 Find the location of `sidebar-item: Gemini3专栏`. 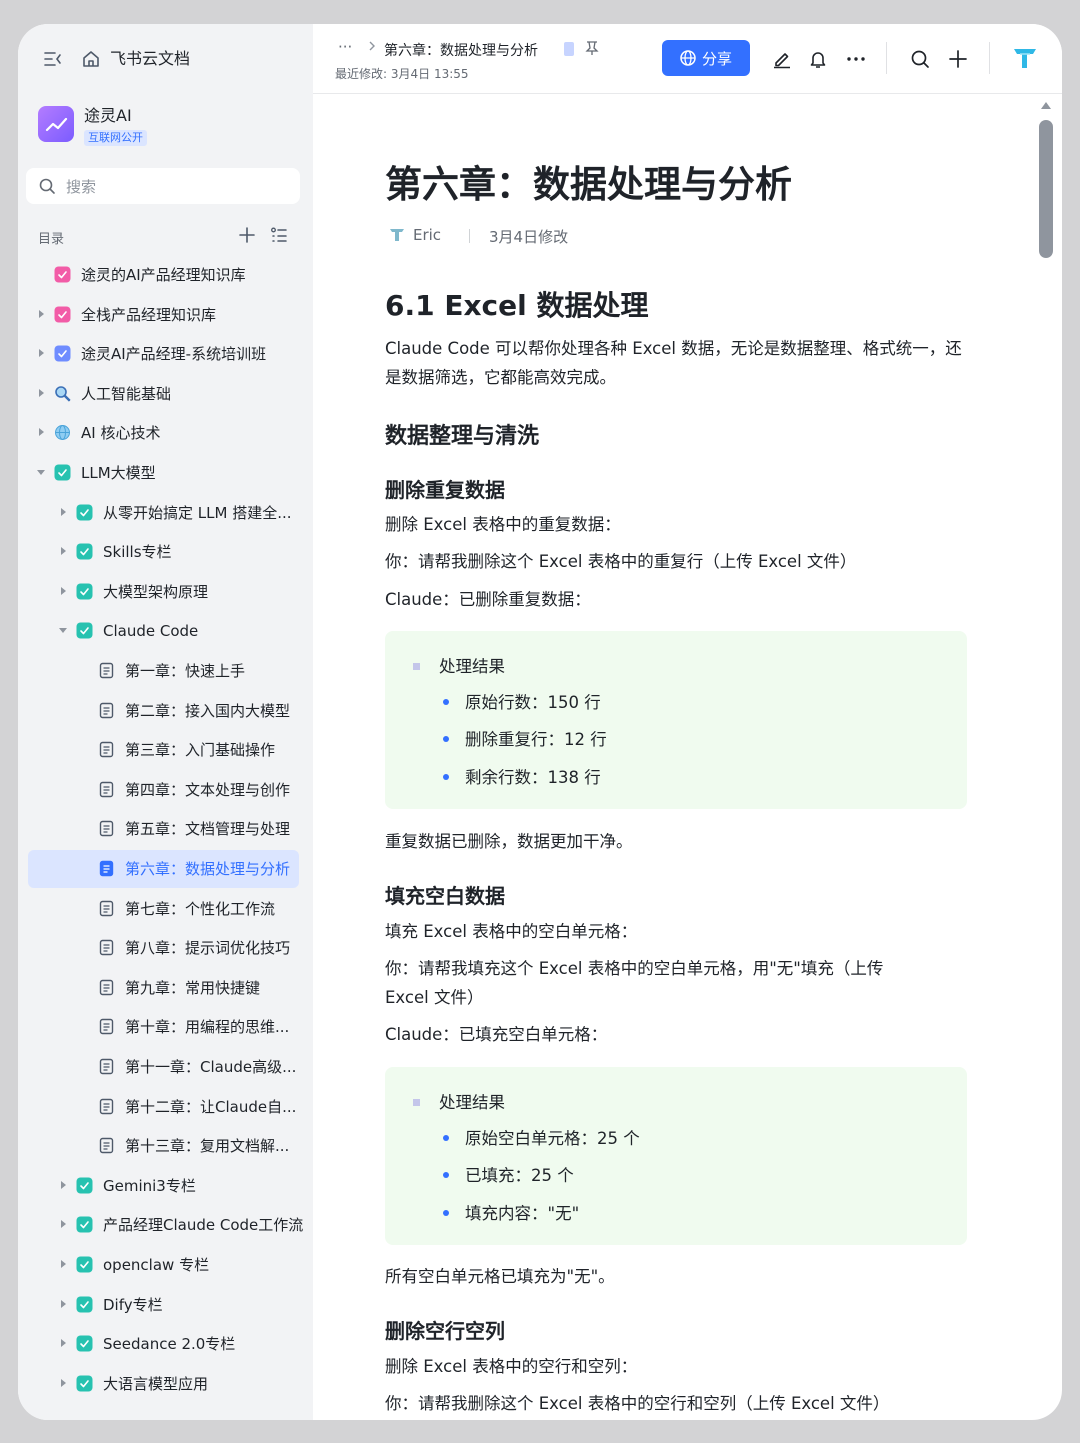

sidebar-item: Gemini3专栏 is located at coordinates (163, 1186).